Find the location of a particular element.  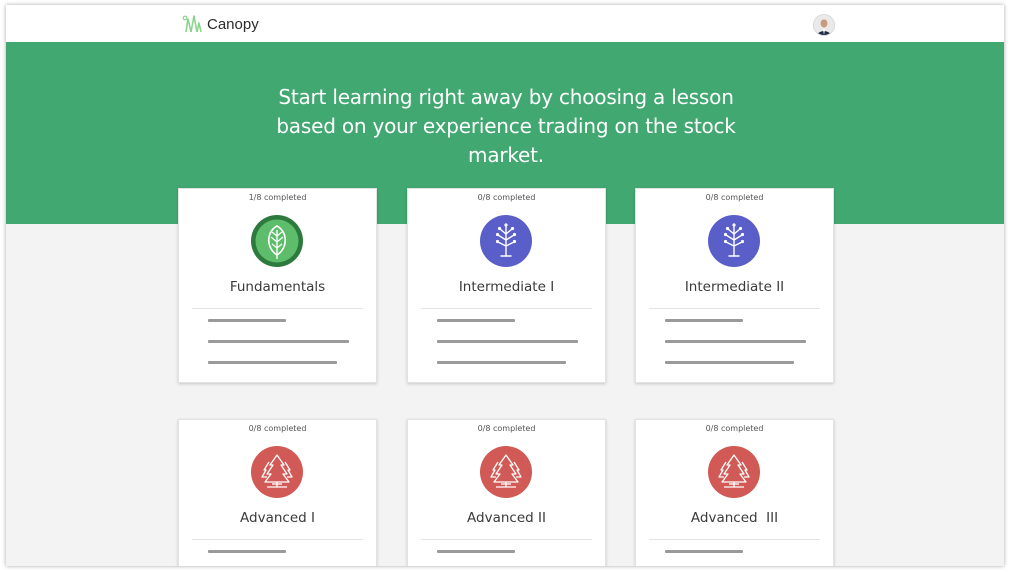

lesson-title: Advanced III is located at coordinates (734, 518).